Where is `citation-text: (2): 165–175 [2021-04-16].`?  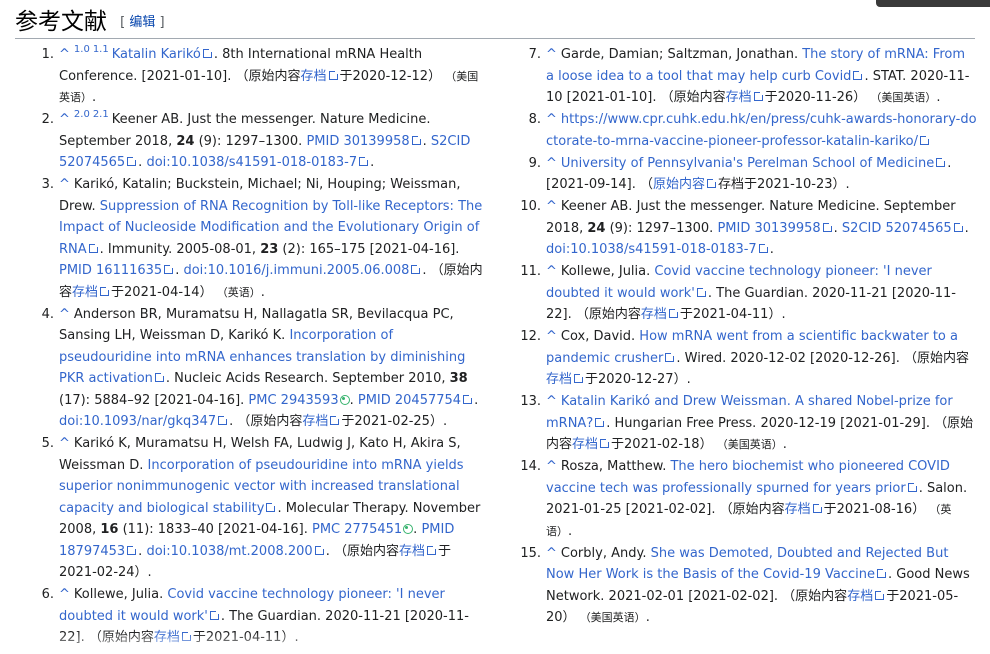 citation-text: (2): 165–175 [2021-04-16]. is located at coordinates (369, 249).